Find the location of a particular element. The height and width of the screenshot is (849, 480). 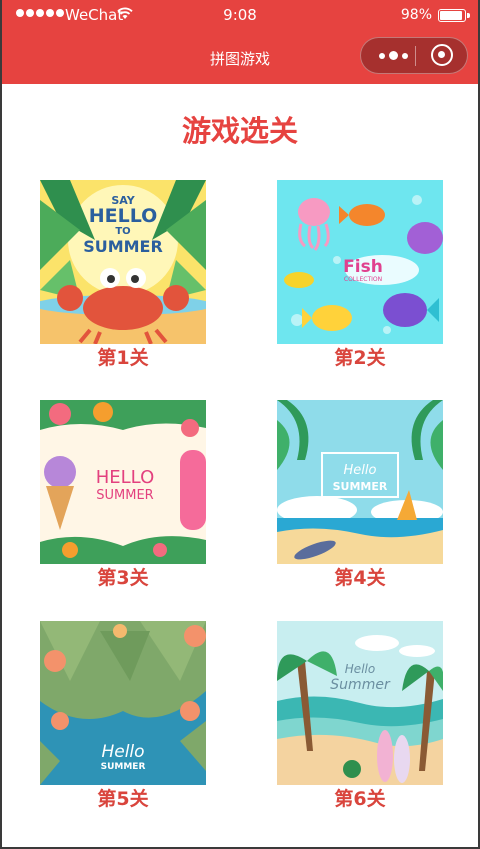

level-6-thumbnail: Hello Summer is located at coordinates (360, 703).